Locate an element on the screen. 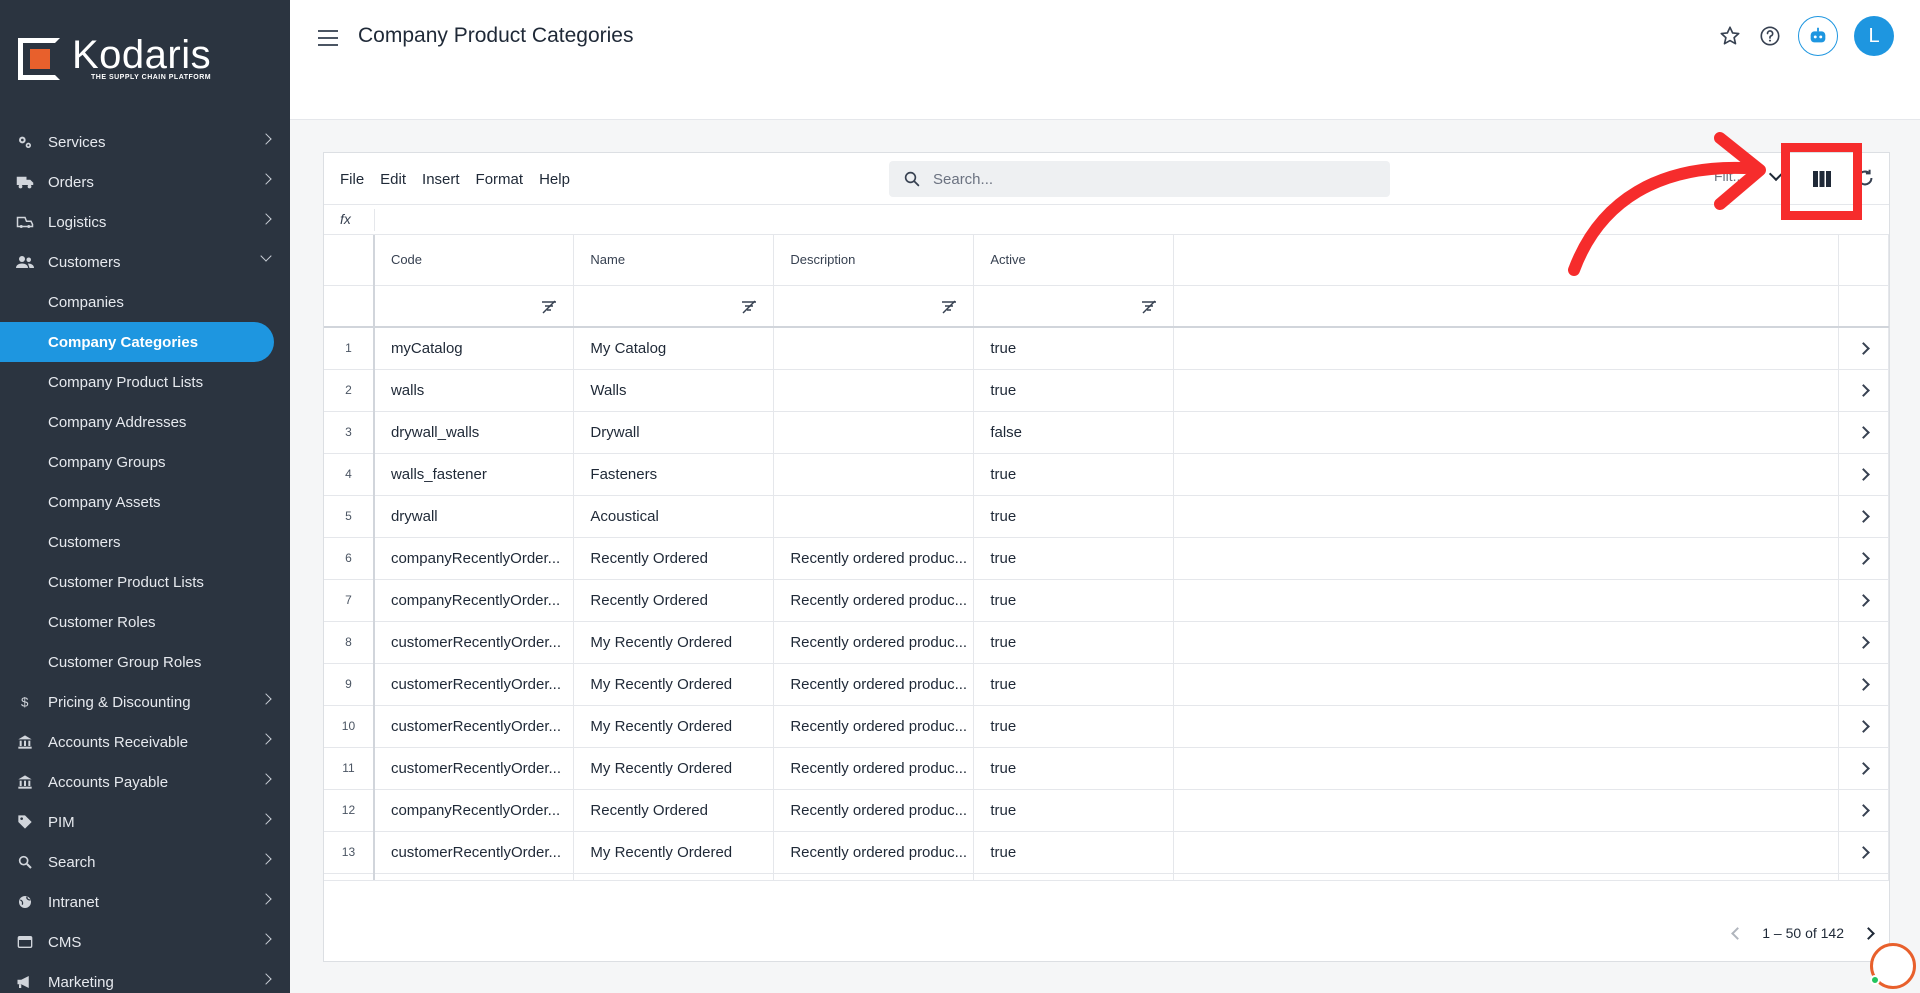  filter-cell-name is located at coordinates (674, 306).